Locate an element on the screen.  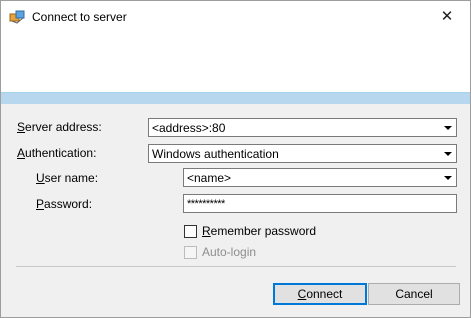
auto-login-label: Auto-login is located at coordinates (229, 252).